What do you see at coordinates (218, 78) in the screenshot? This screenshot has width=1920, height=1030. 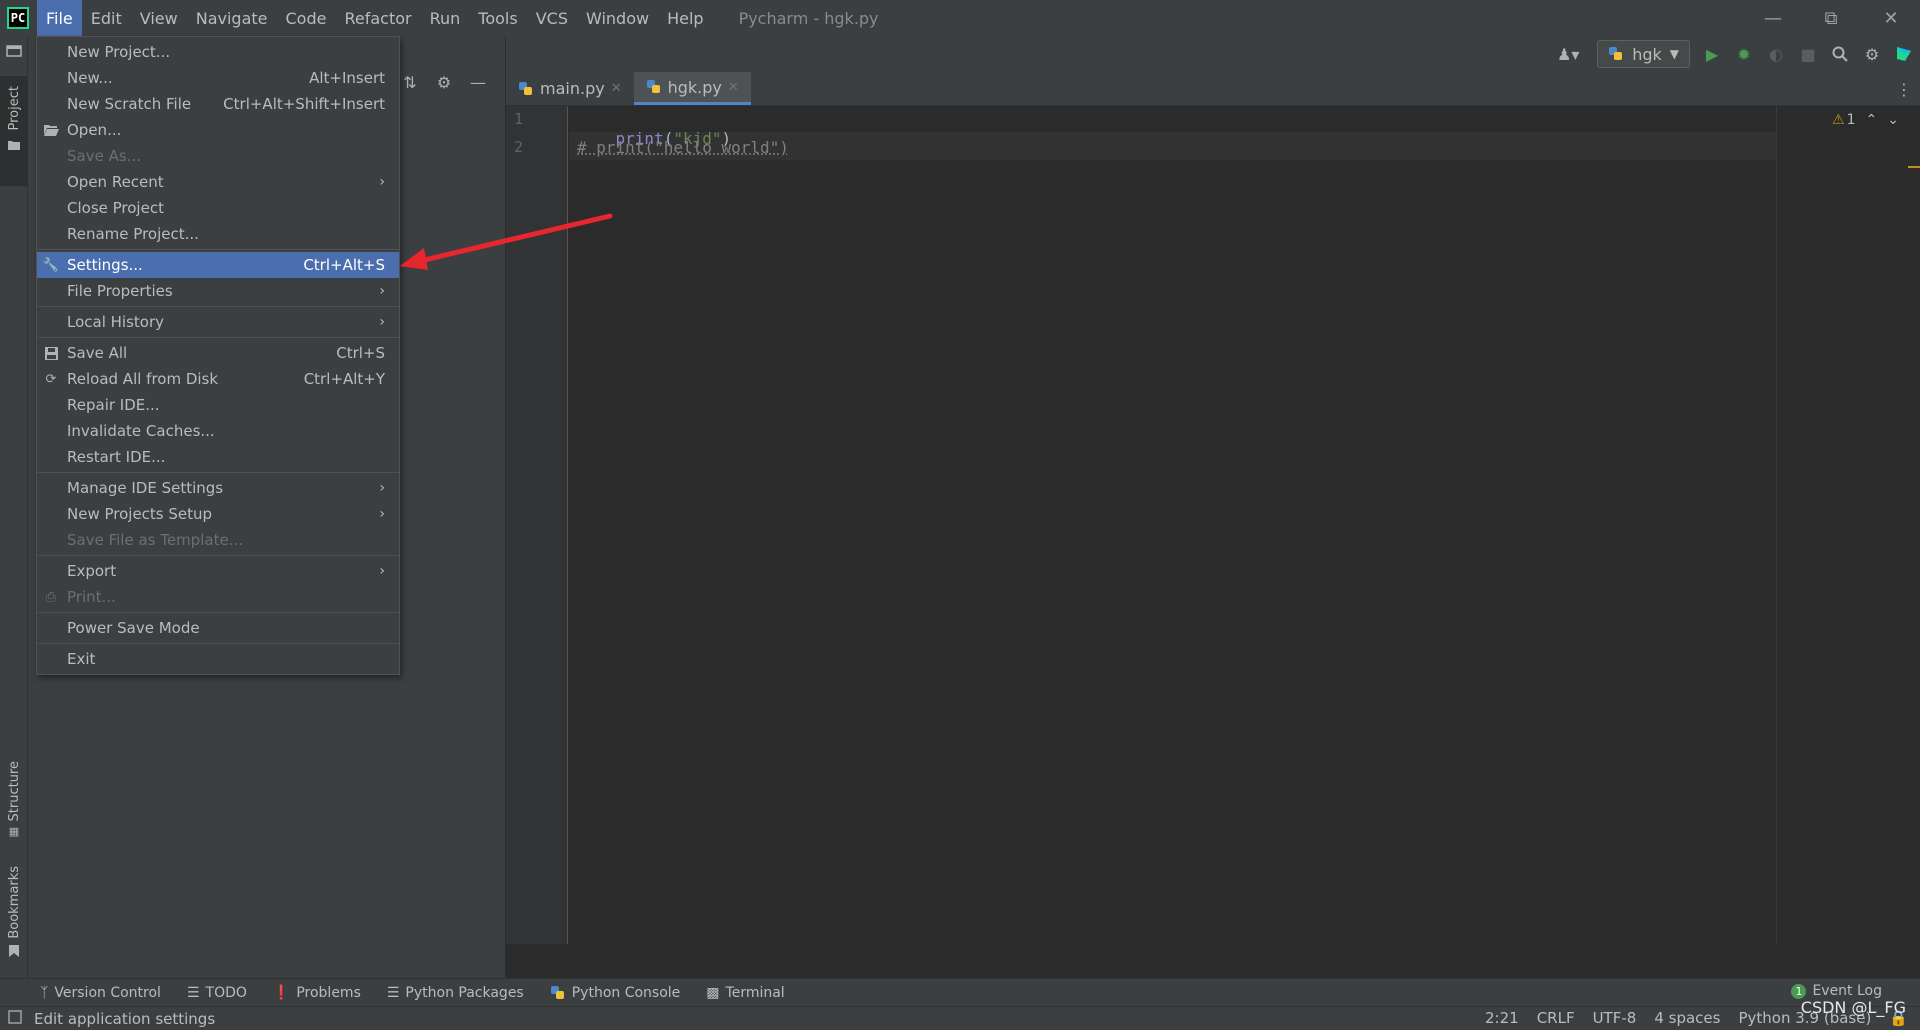 I see `menu-new: New... Alt+Insert` at bounding box center [218, 78].